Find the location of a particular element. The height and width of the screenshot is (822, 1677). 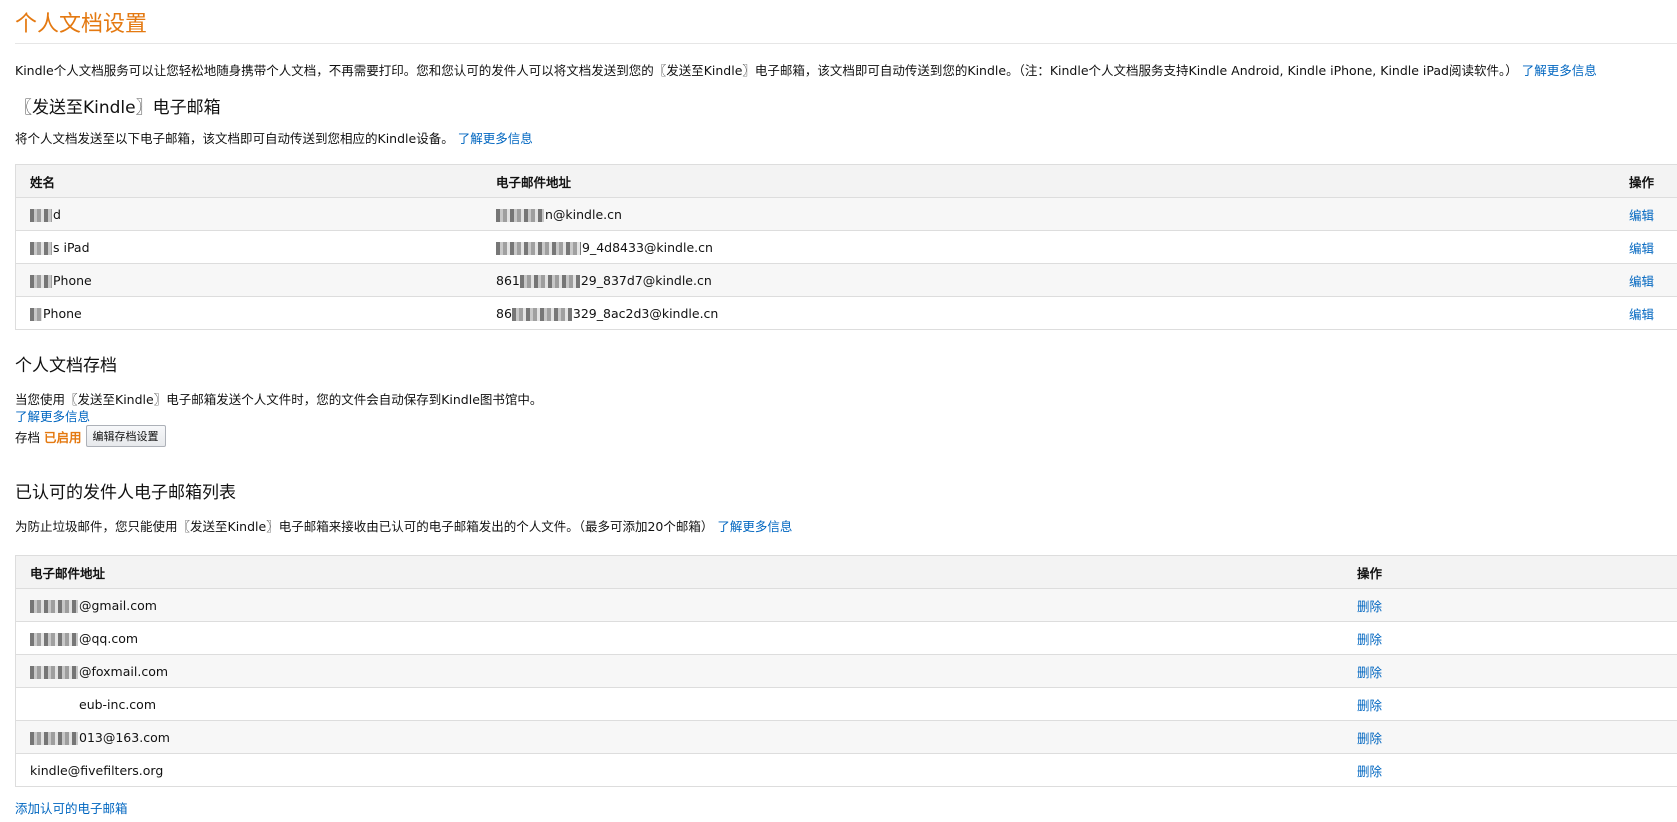

table-row: Phone 86 329_8ac2d3@kindle.cn 编辑 is located at coordinates (846, 313).